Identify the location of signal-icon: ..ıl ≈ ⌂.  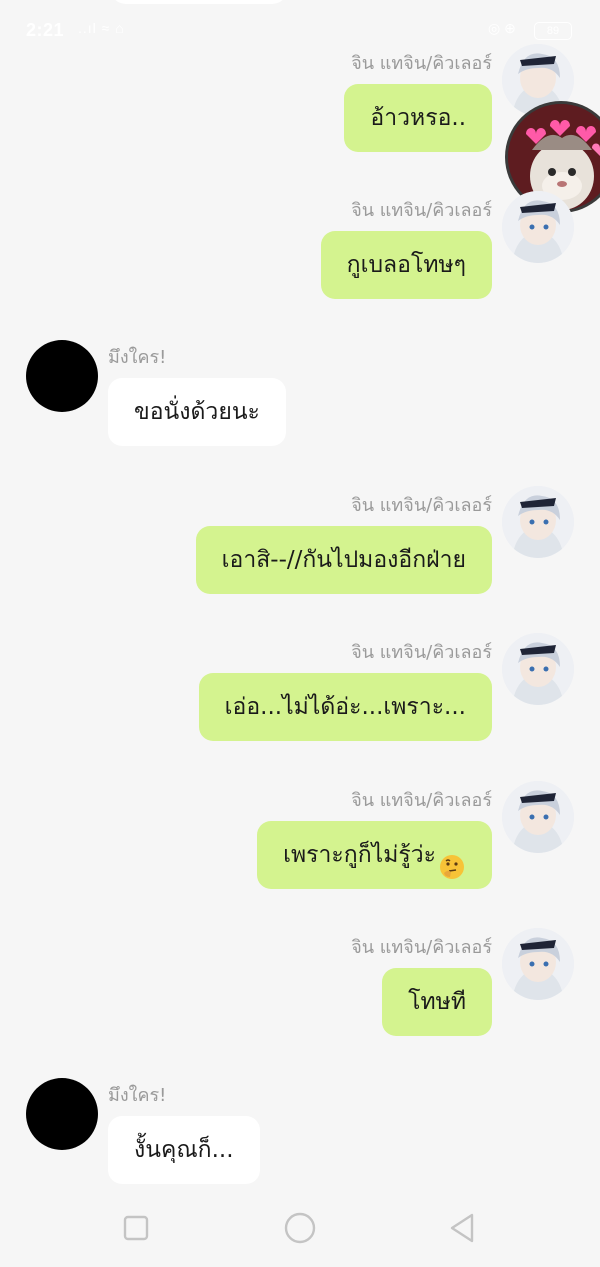
(101, 28).